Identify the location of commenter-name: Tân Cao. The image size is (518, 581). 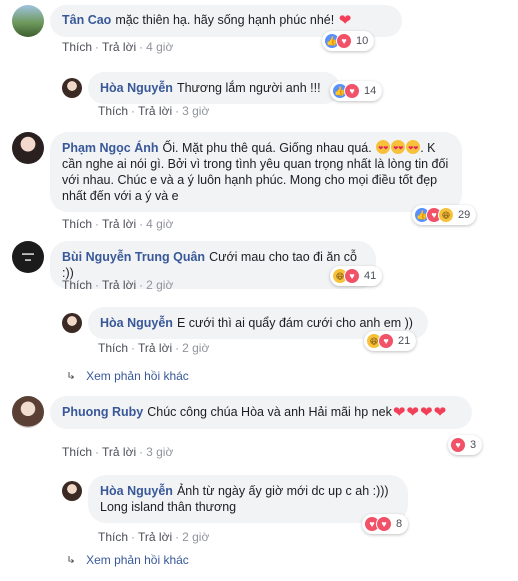
(86, 20).